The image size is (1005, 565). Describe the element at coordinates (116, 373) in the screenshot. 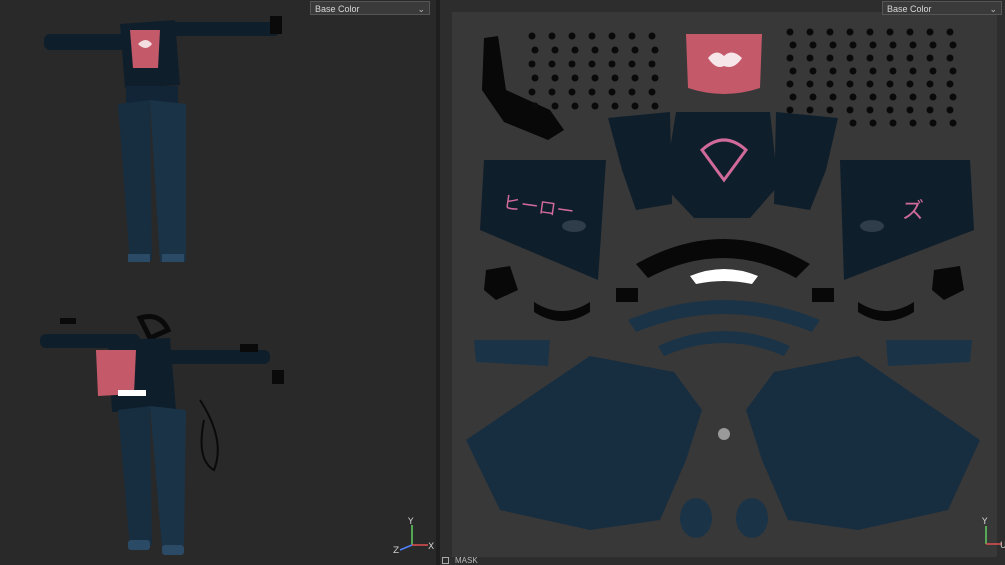

I see `pink-patch` at that location.